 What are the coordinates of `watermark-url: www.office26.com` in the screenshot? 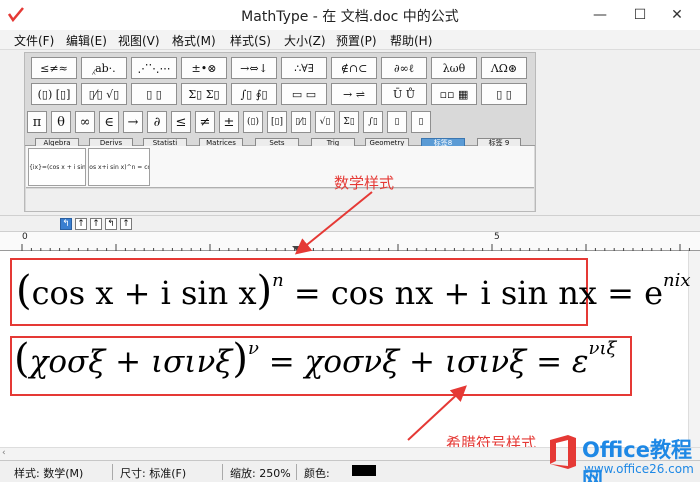 It's located at (639, 469).